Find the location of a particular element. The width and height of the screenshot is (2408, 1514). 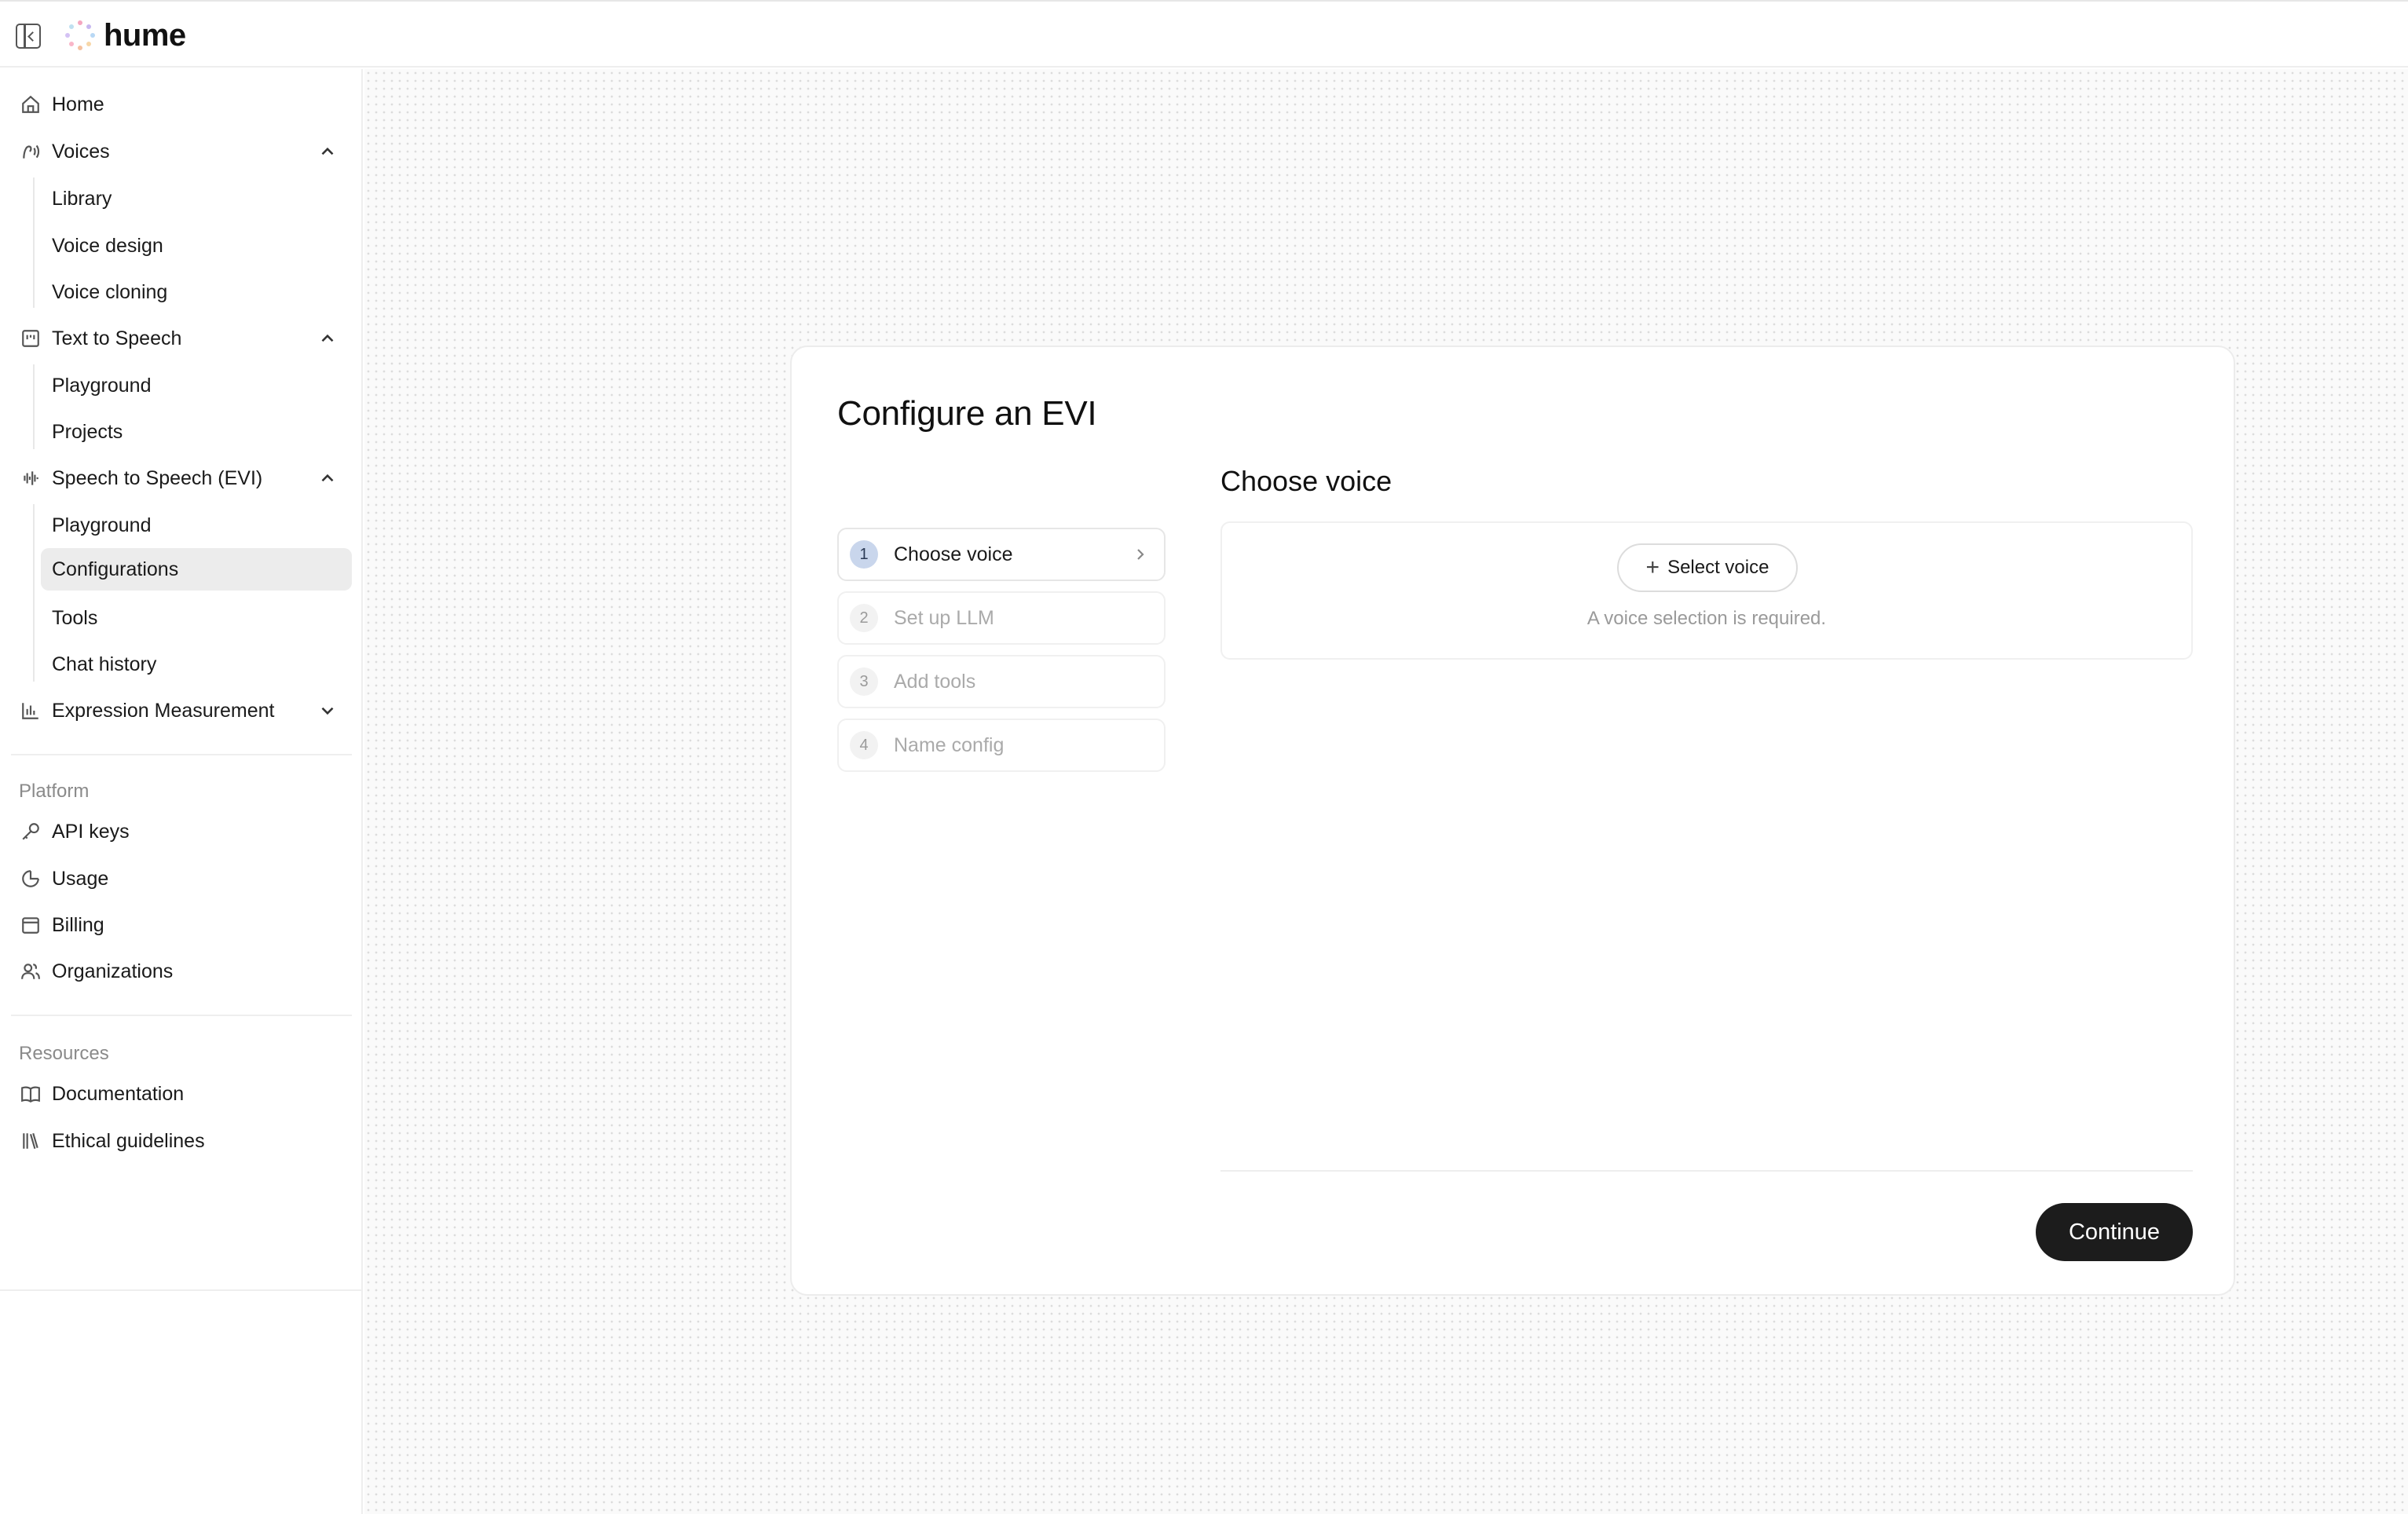

hume-logo-icon is located at coordinates (80, 35).